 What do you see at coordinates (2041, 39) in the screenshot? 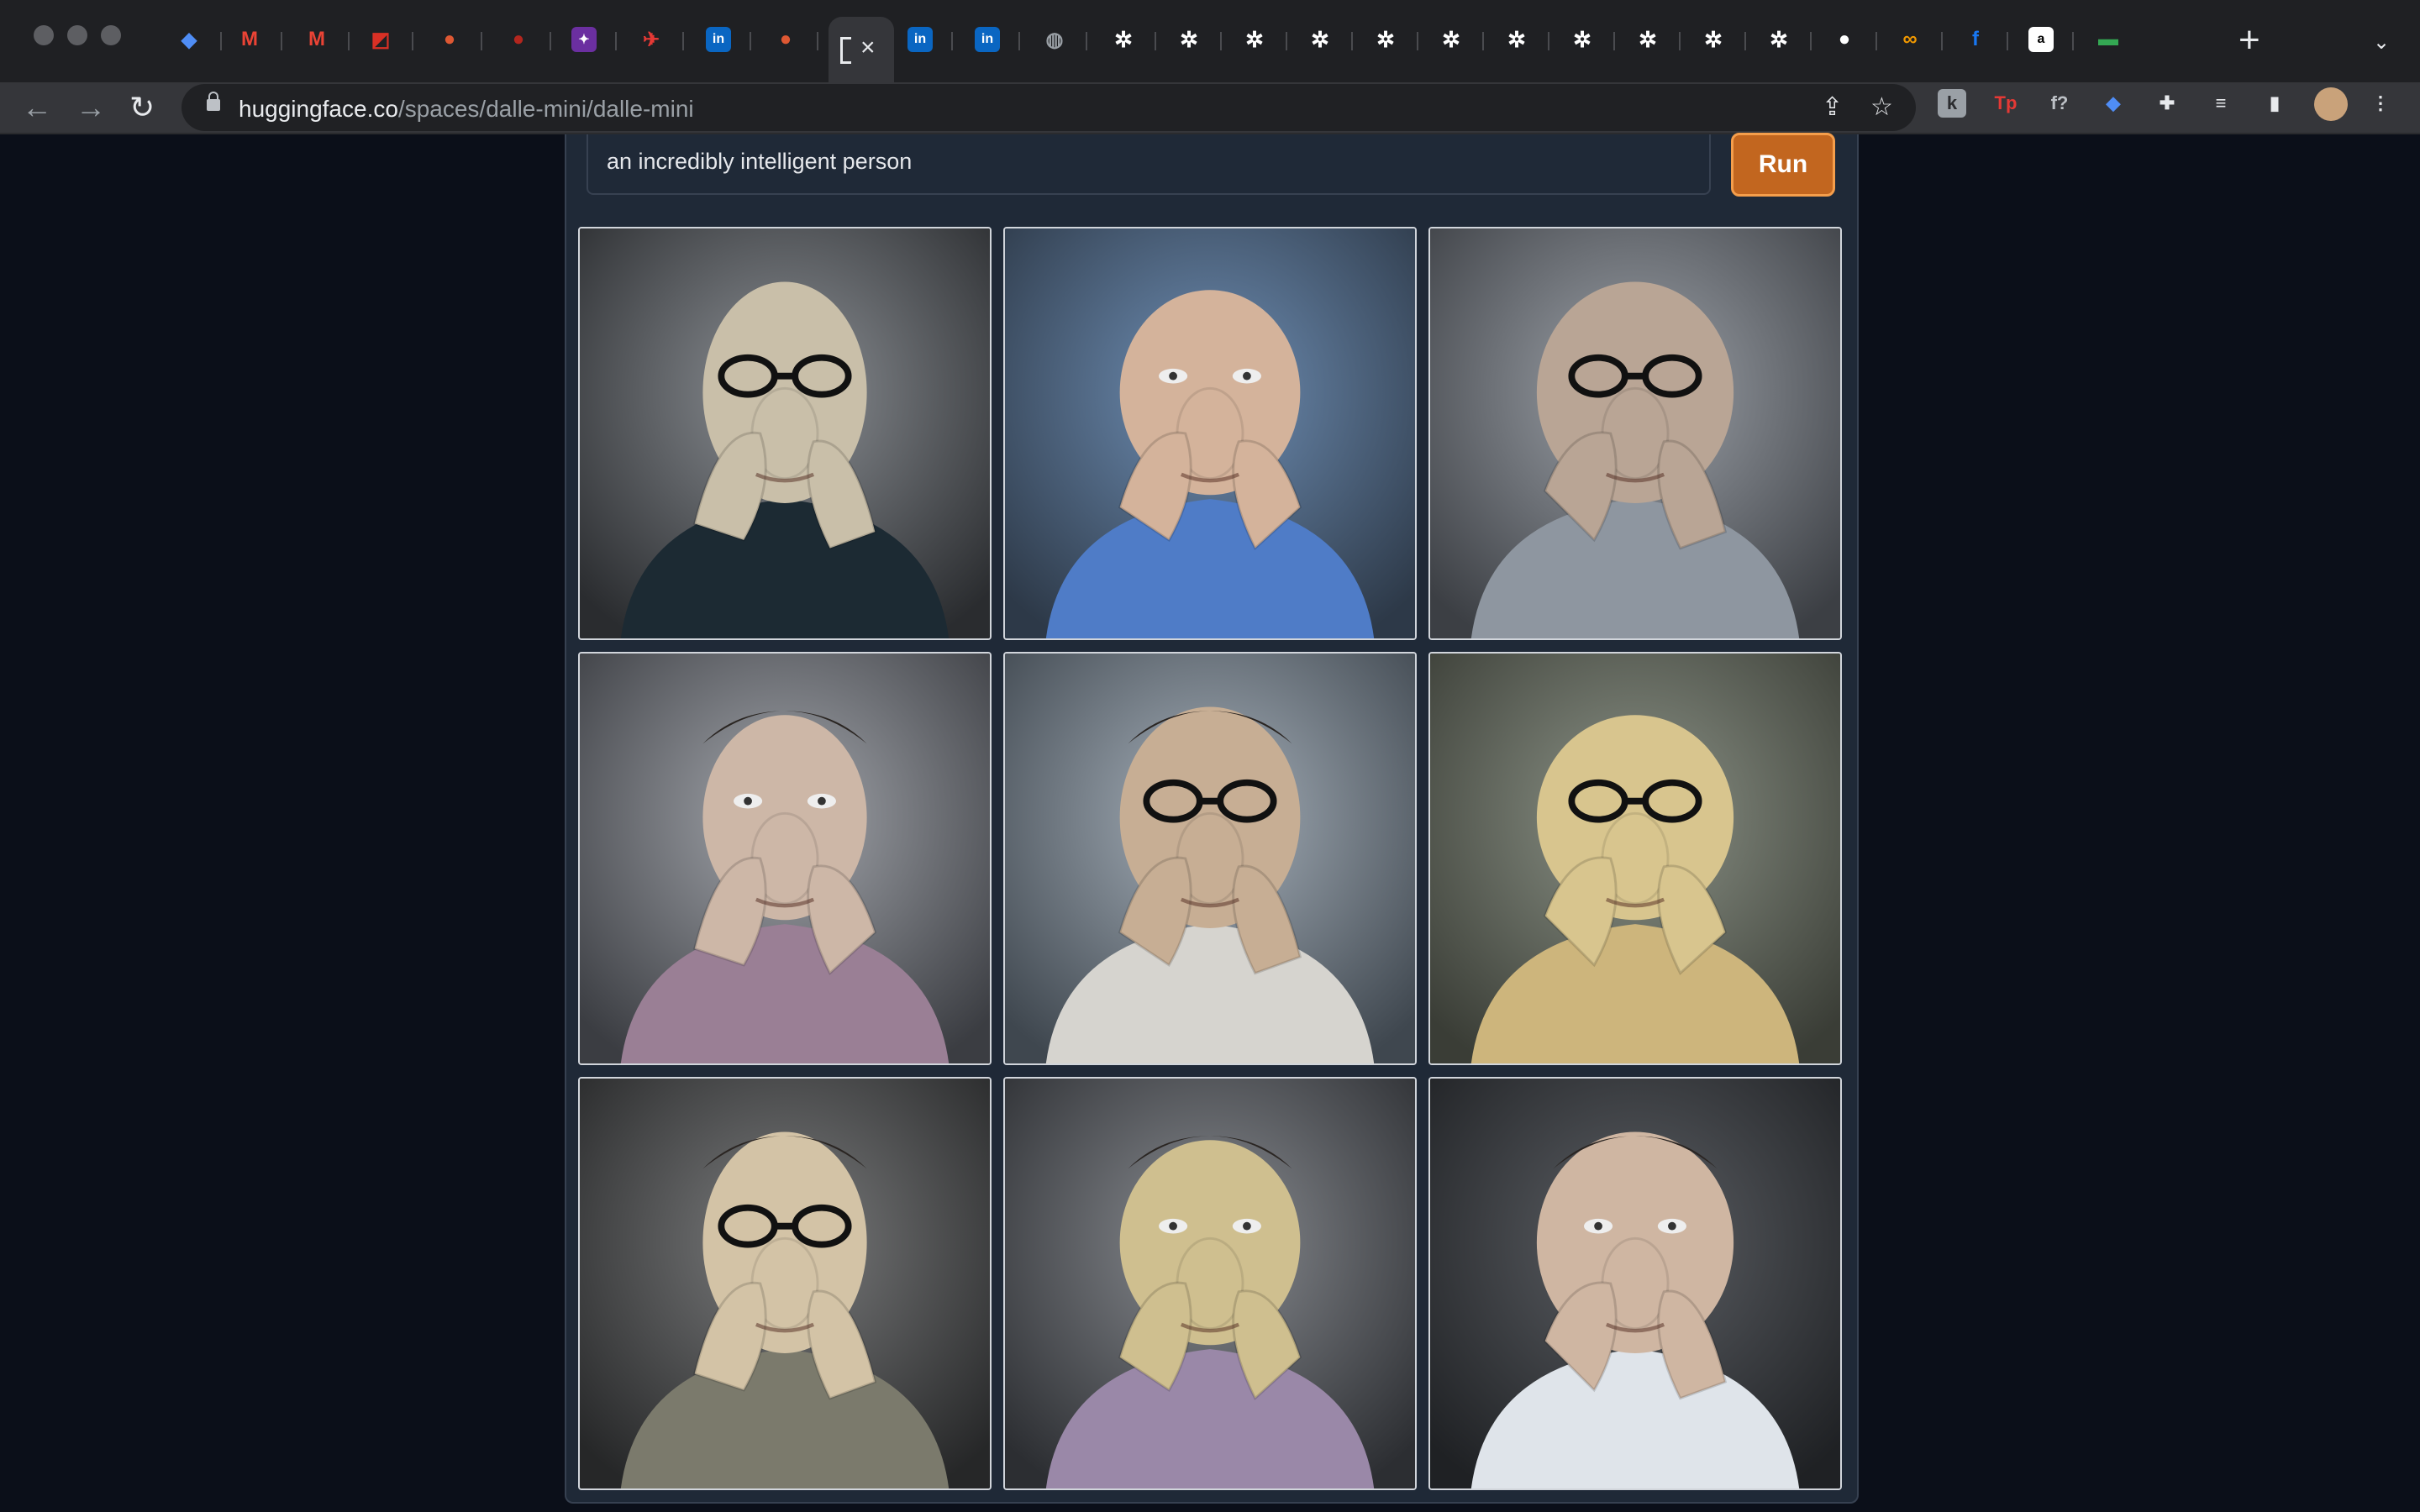
I see `amazon-icon: a` at bounding box center [2041, 39].